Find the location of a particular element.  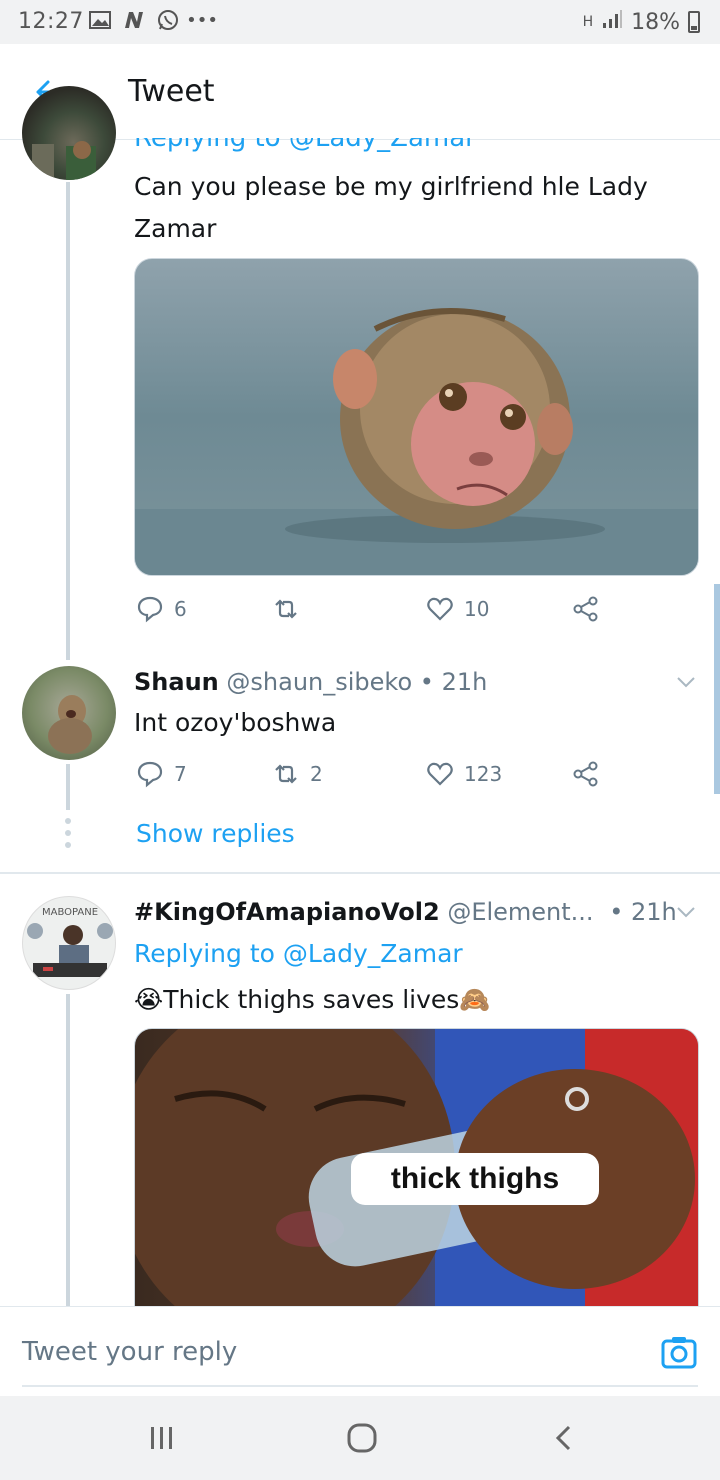

home-icon is located at coordinates (362, 1438).